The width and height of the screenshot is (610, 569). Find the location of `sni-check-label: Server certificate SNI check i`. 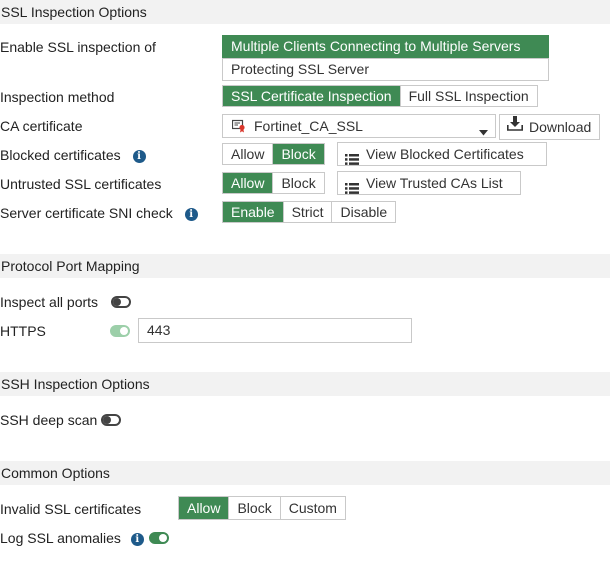

sni-check-label: Server certificate SNI check i is located at coordinates (99, 213).